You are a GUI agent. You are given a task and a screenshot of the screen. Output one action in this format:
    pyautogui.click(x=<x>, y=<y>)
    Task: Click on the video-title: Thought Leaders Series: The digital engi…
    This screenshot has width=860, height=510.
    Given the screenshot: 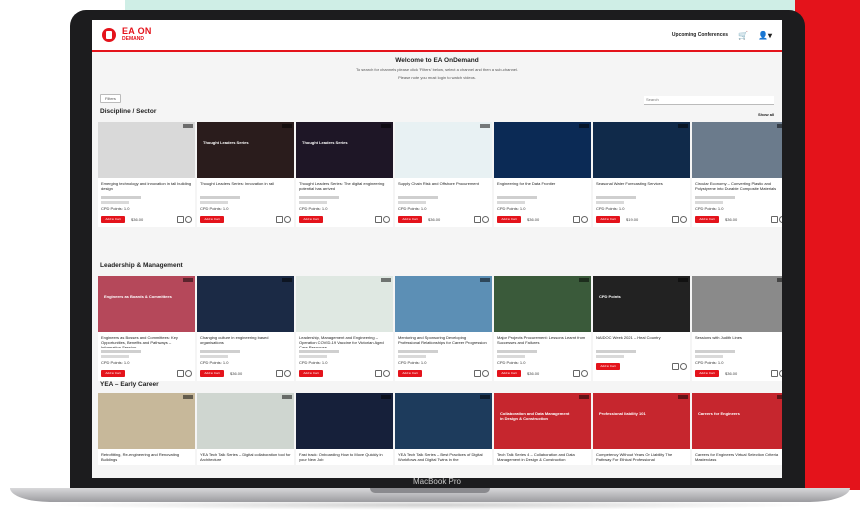 What is the action you would take?
    pyautogui.click(x=344, y=186)
    